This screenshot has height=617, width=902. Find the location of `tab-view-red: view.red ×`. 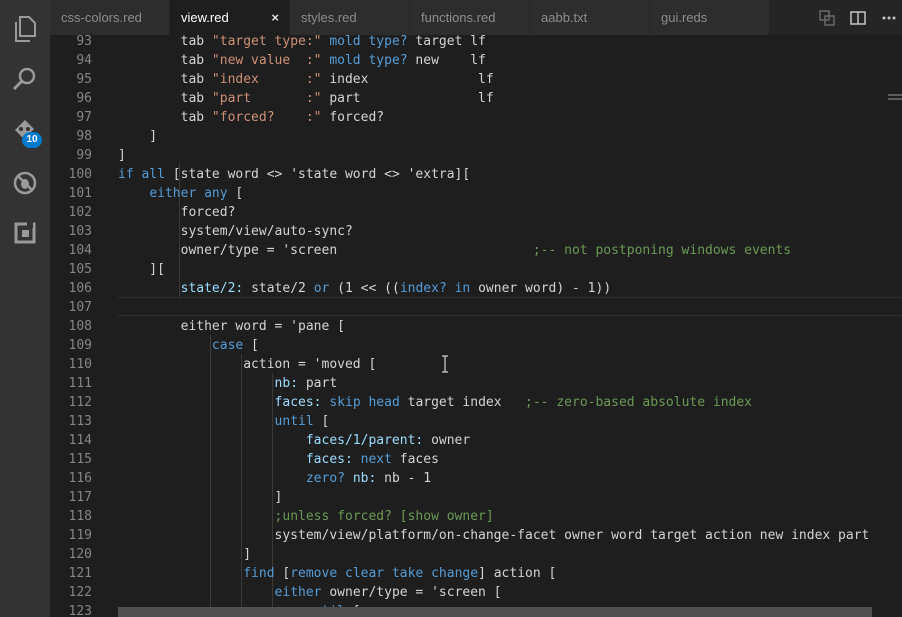

tab-view-red: view.red × is located at coordinates (230, 17).